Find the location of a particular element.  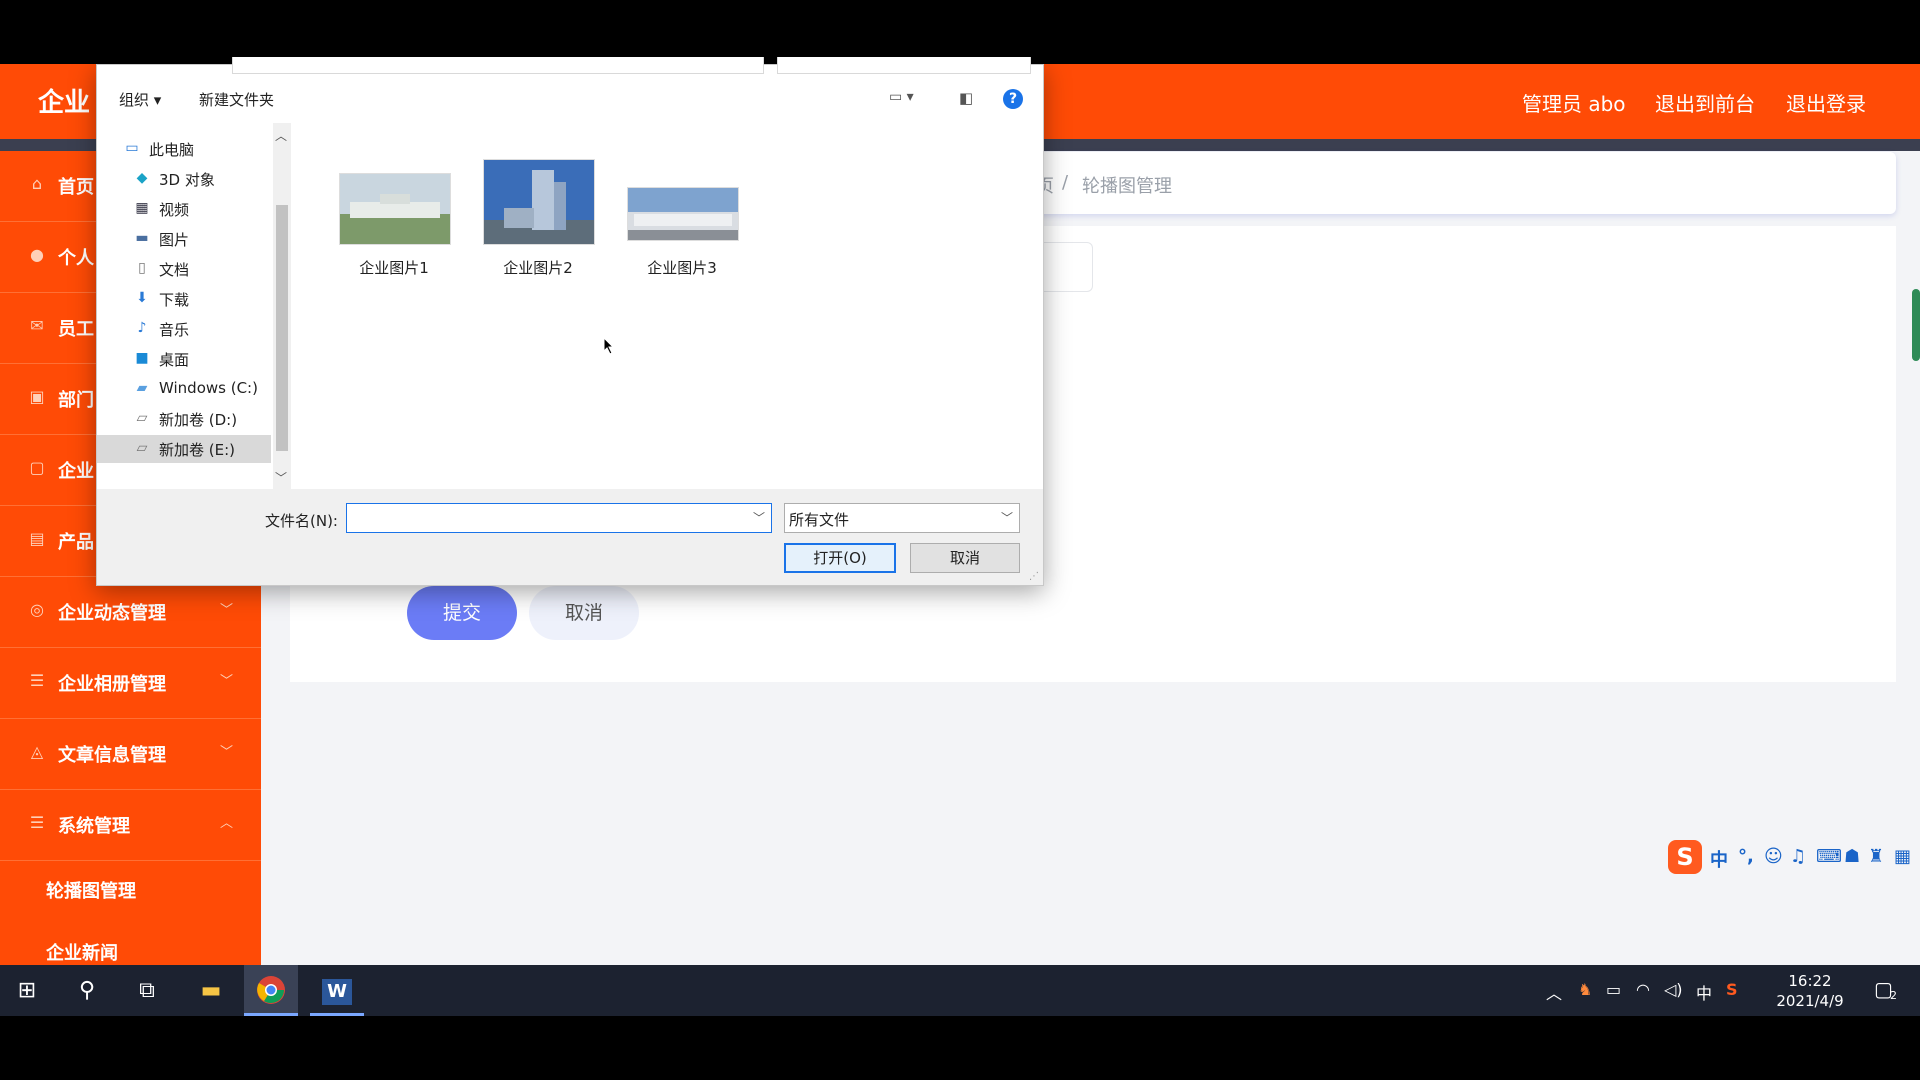

ime-lang-toggle: 中 is located at coordinates (1719, 859).